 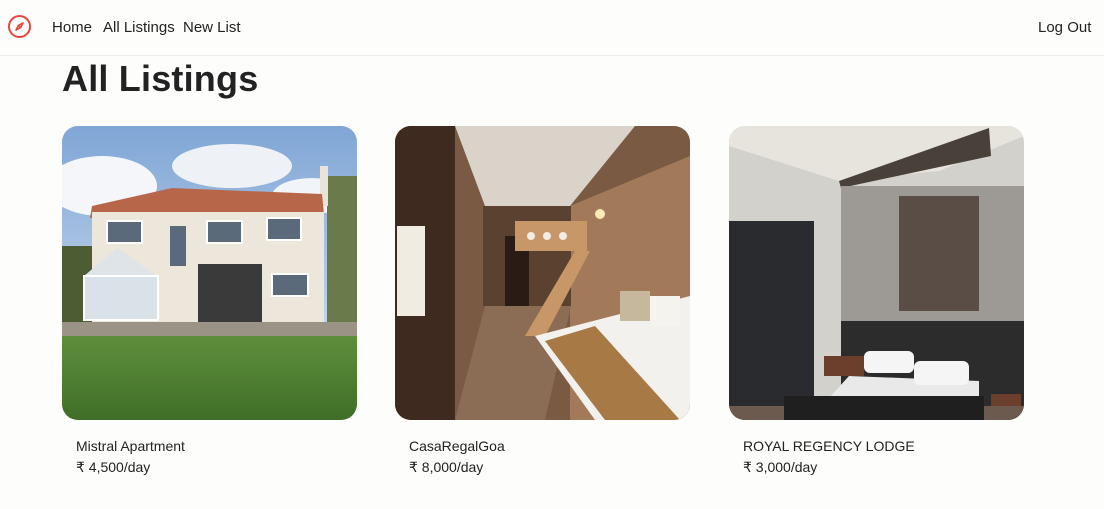 What do you see at coordinates (139, 27) in the screenshot?
I see `nav-all-listings-link: All Listings` at bounding box center [139, 27].